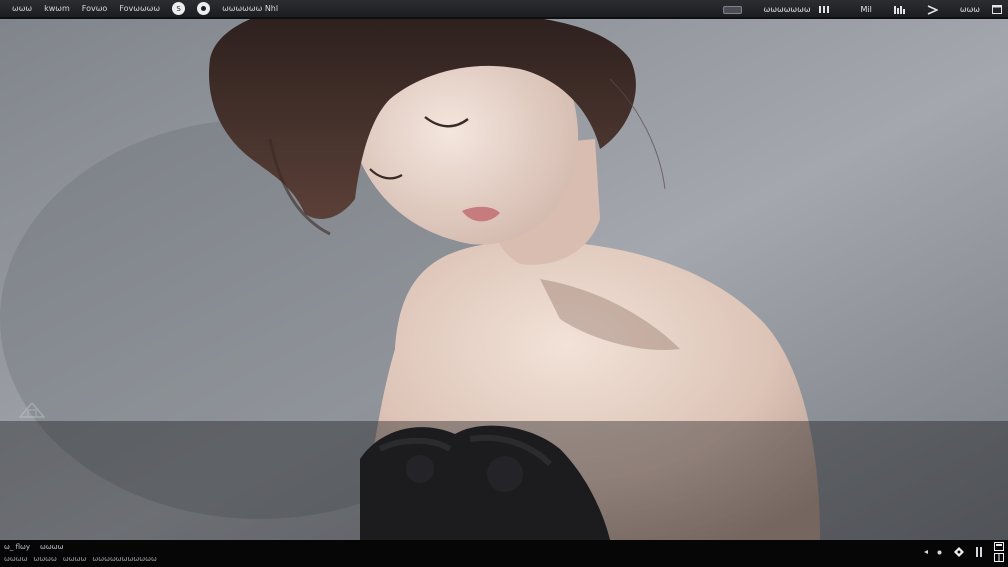  I want to click on play-button, so click(932, 9).